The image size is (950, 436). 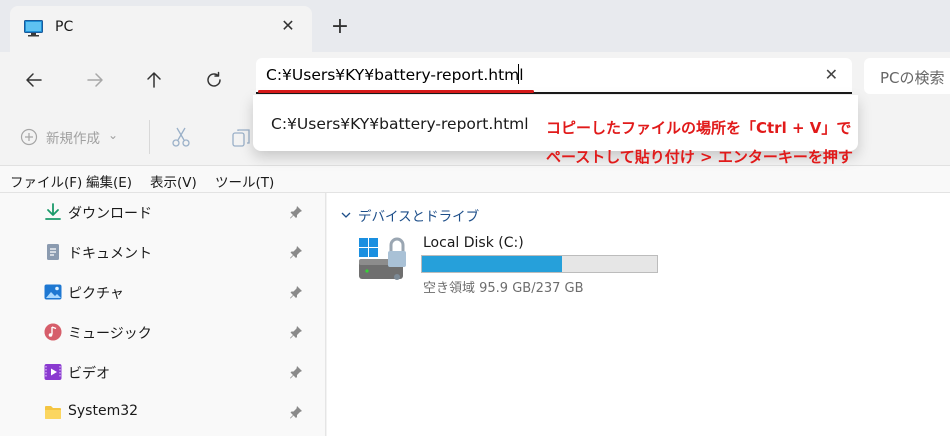 What do you see at coordinates (109, 181) in the screenshot?
I see `menu-edit: 編集(E)` at bounding box center [109, 181].